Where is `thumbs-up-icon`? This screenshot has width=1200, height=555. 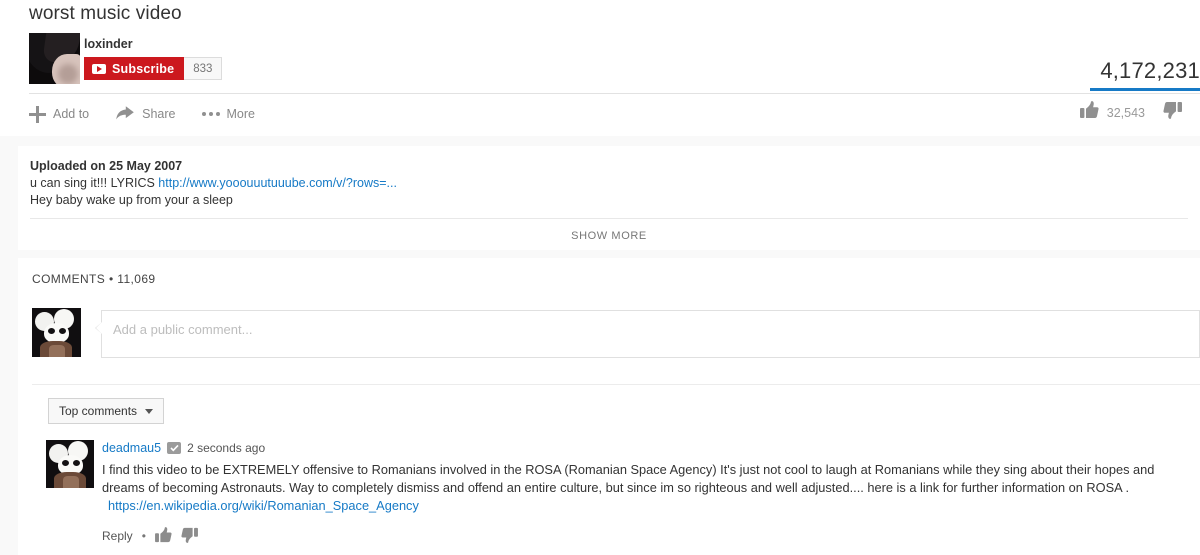
thumbs-up-icon is located at coordinates (1089, 112).